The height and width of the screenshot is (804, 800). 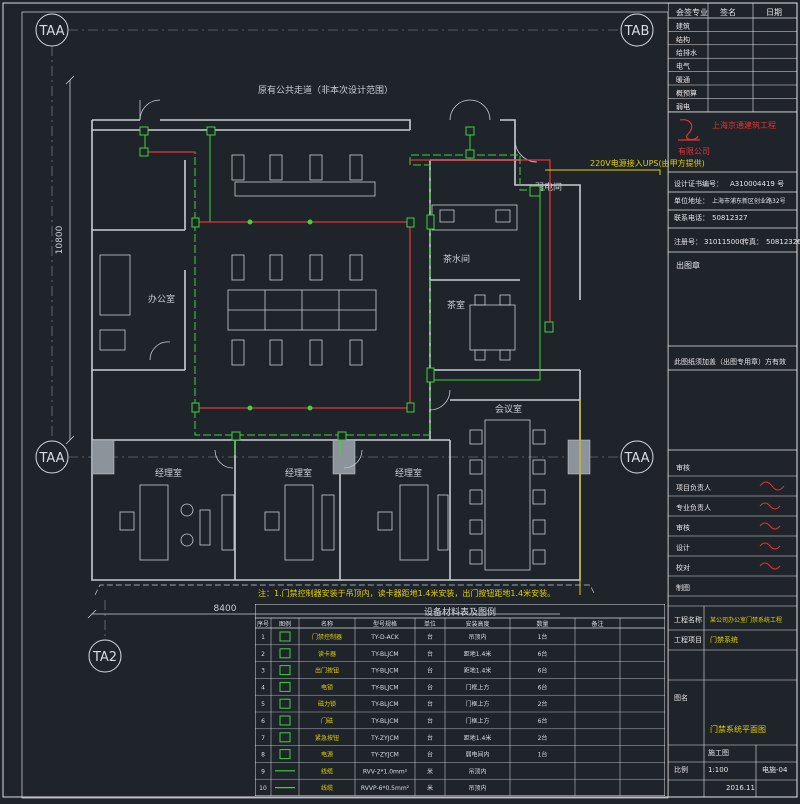 I want to click on legend-cell: 2台, so click(x=543, y=738).